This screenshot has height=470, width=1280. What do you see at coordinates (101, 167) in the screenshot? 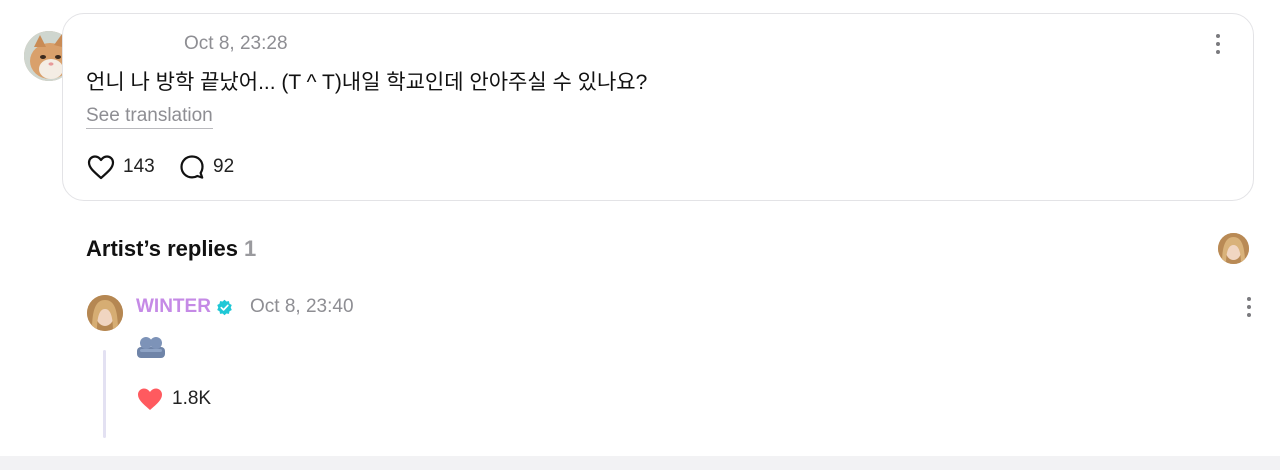
I see `heart-outline-icon` at bounding box center [101, 167].